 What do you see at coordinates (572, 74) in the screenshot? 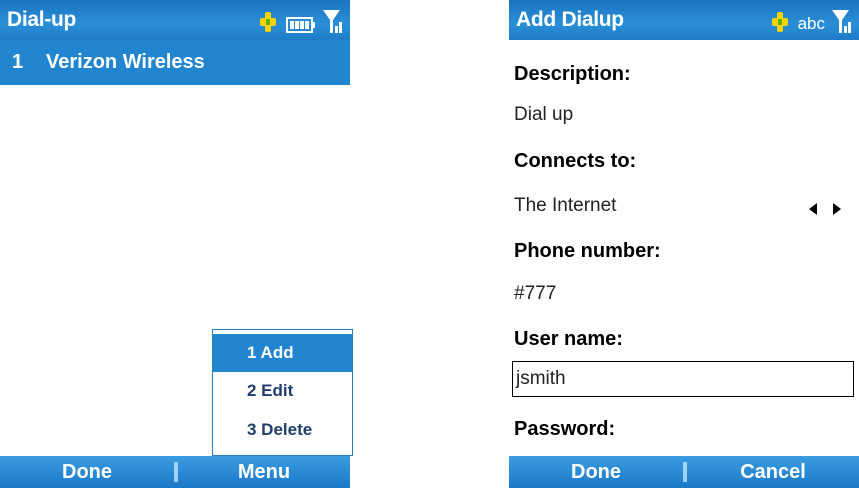
I see `description-label: Description:` at bounding box center [572, 74].